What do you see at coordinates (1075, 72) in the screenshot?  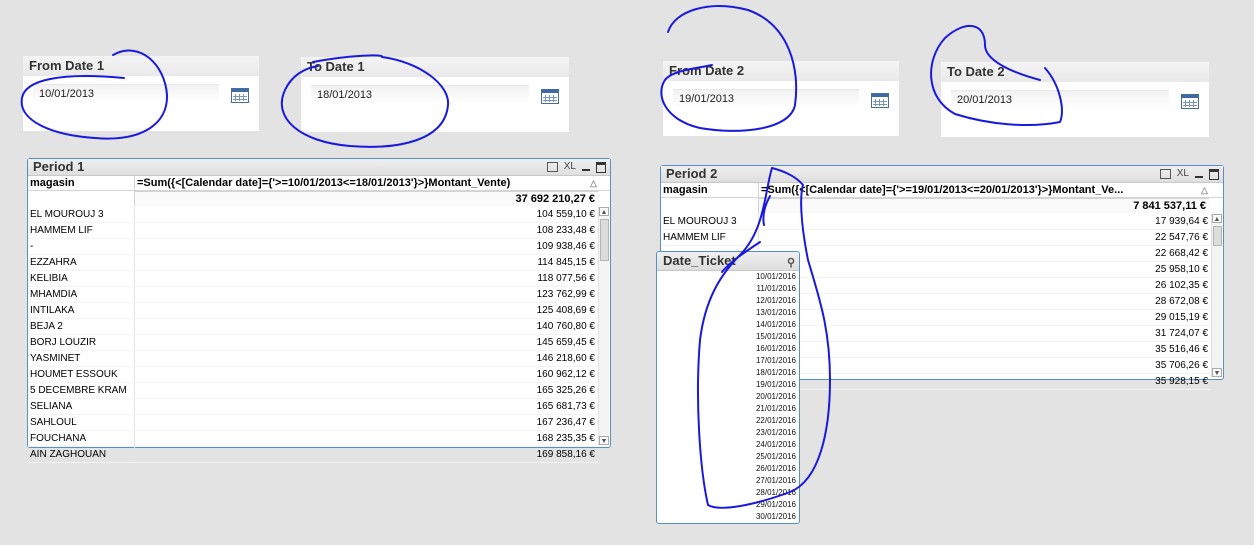 I see `to-date-2-title: To Date 2` at bounding box center [1075, 72].